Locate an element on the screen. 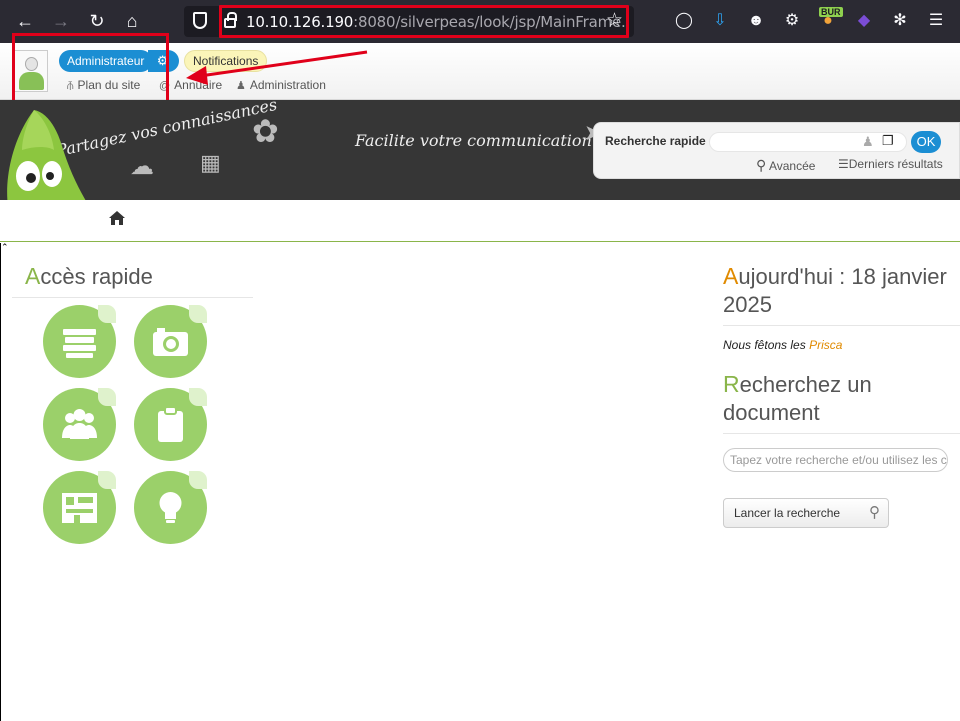 The image size is (960, 721). today-title: Aujourd'hui : 18 janvier 2025 is located at coordinates (835, 290).